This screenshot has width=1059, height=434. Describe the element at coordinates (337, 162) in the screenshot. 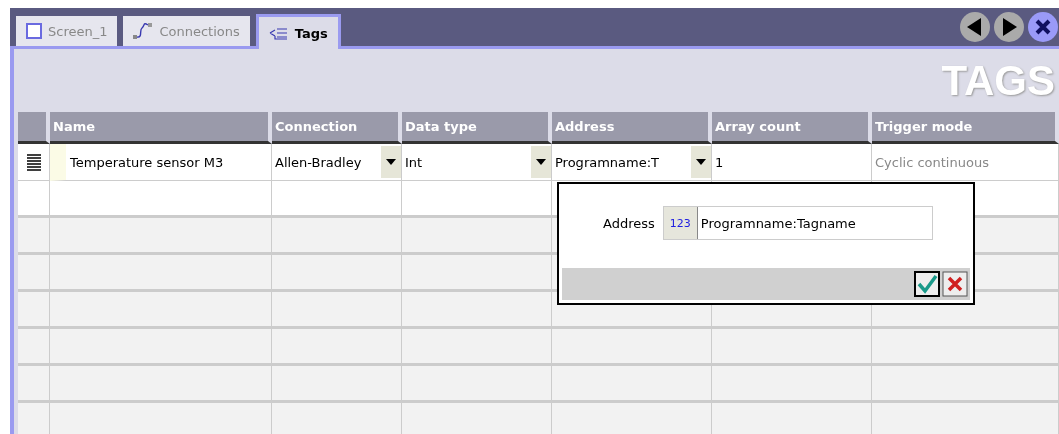

I see `connection-dropdown: Allen-Bradley` at that location.